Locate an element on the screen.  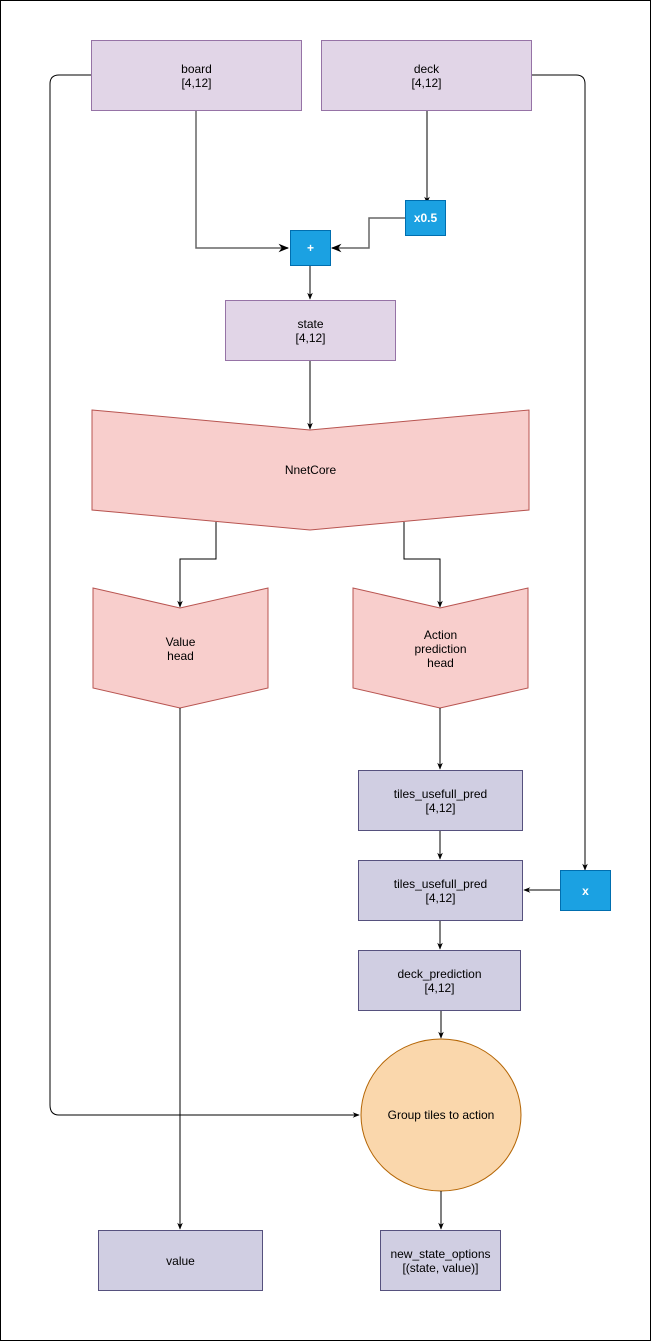
new-state-options-node: new_state_options [(state, value)] is located at coordinates (440, 1260).